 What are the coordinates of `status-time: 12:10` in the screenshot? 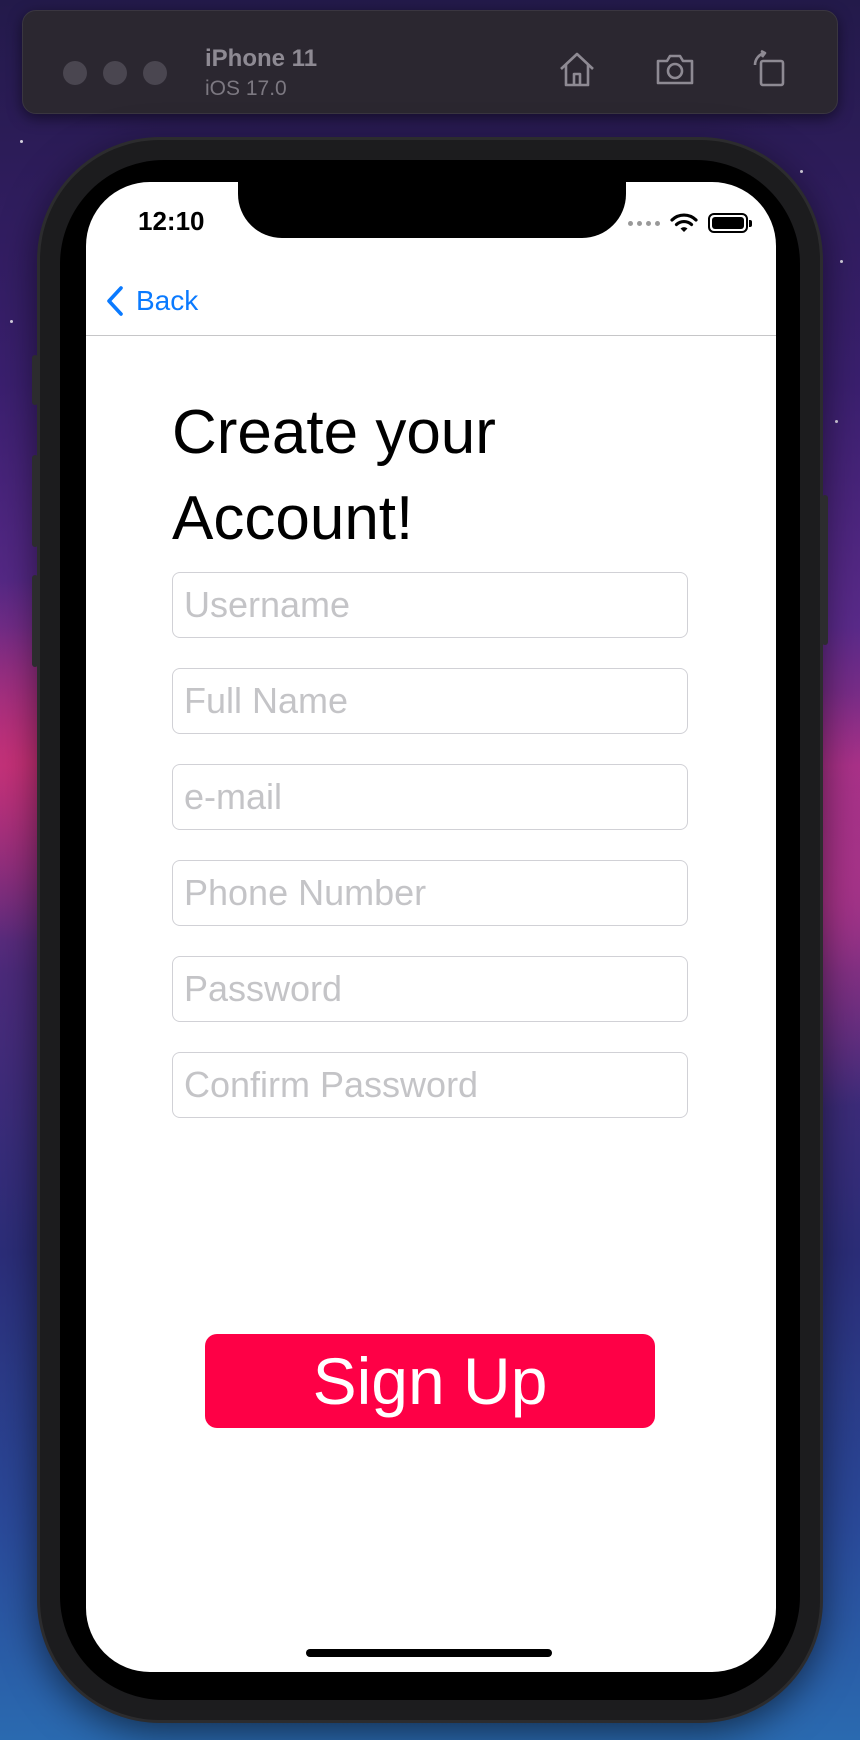 It's located at (171, 221).